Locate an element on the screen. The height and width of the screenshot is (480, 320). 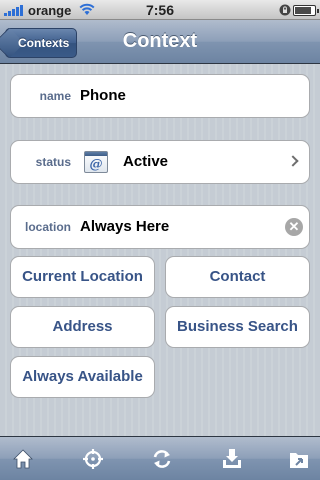
move-to-folder-icon is located at coordinates (299, 459).